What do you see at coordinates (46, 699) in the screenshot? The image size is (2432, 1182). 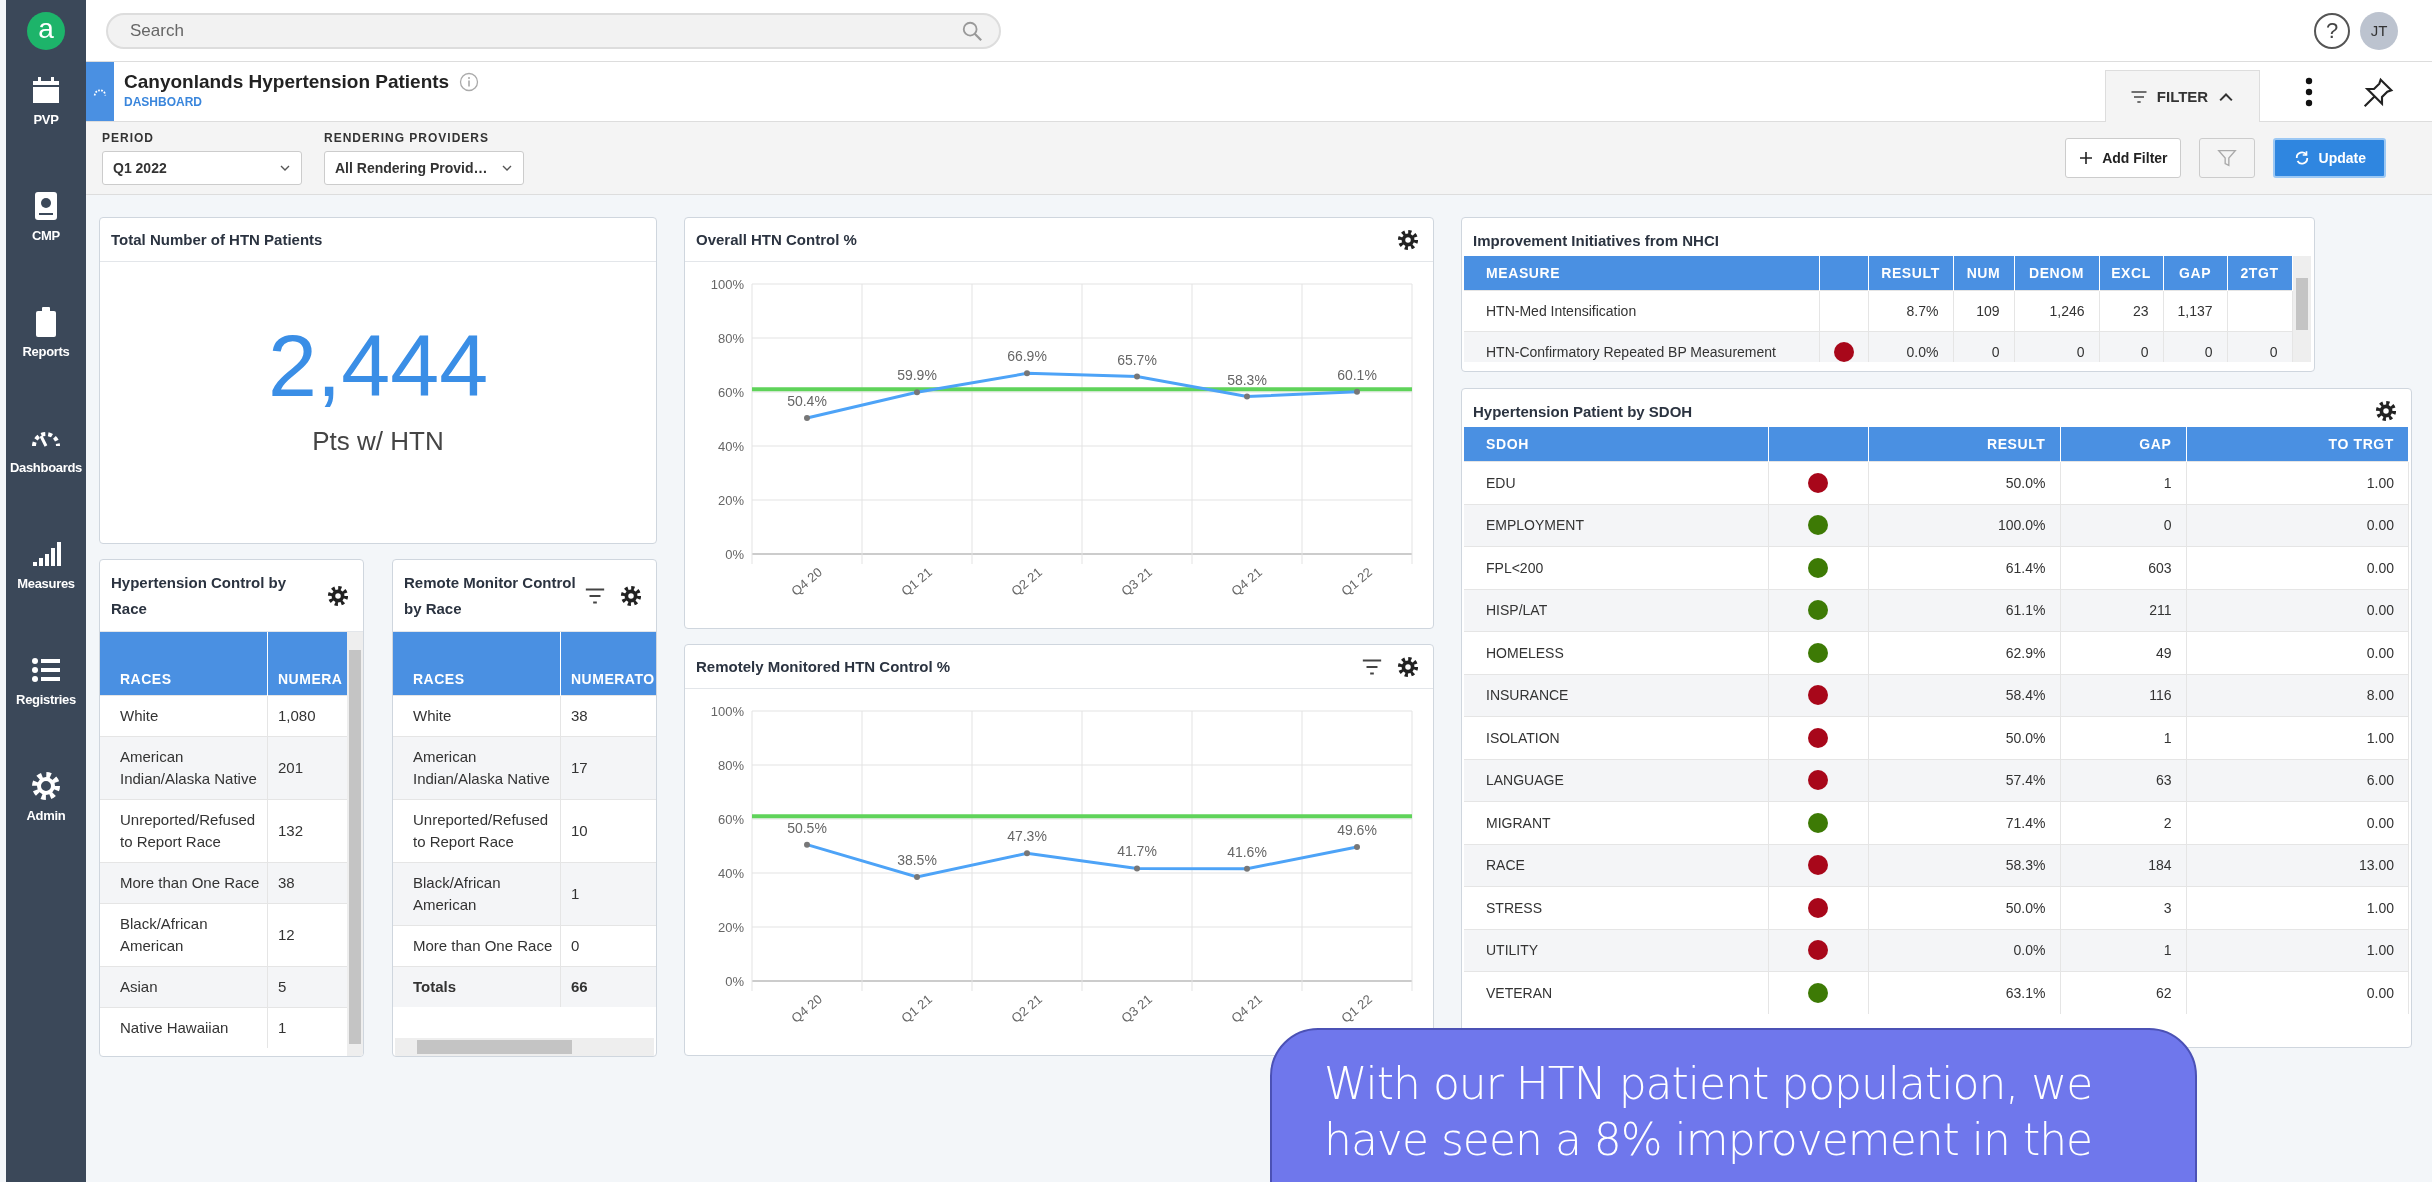 I see `sidebar-label: Registries` at bounding box center [46, 699].